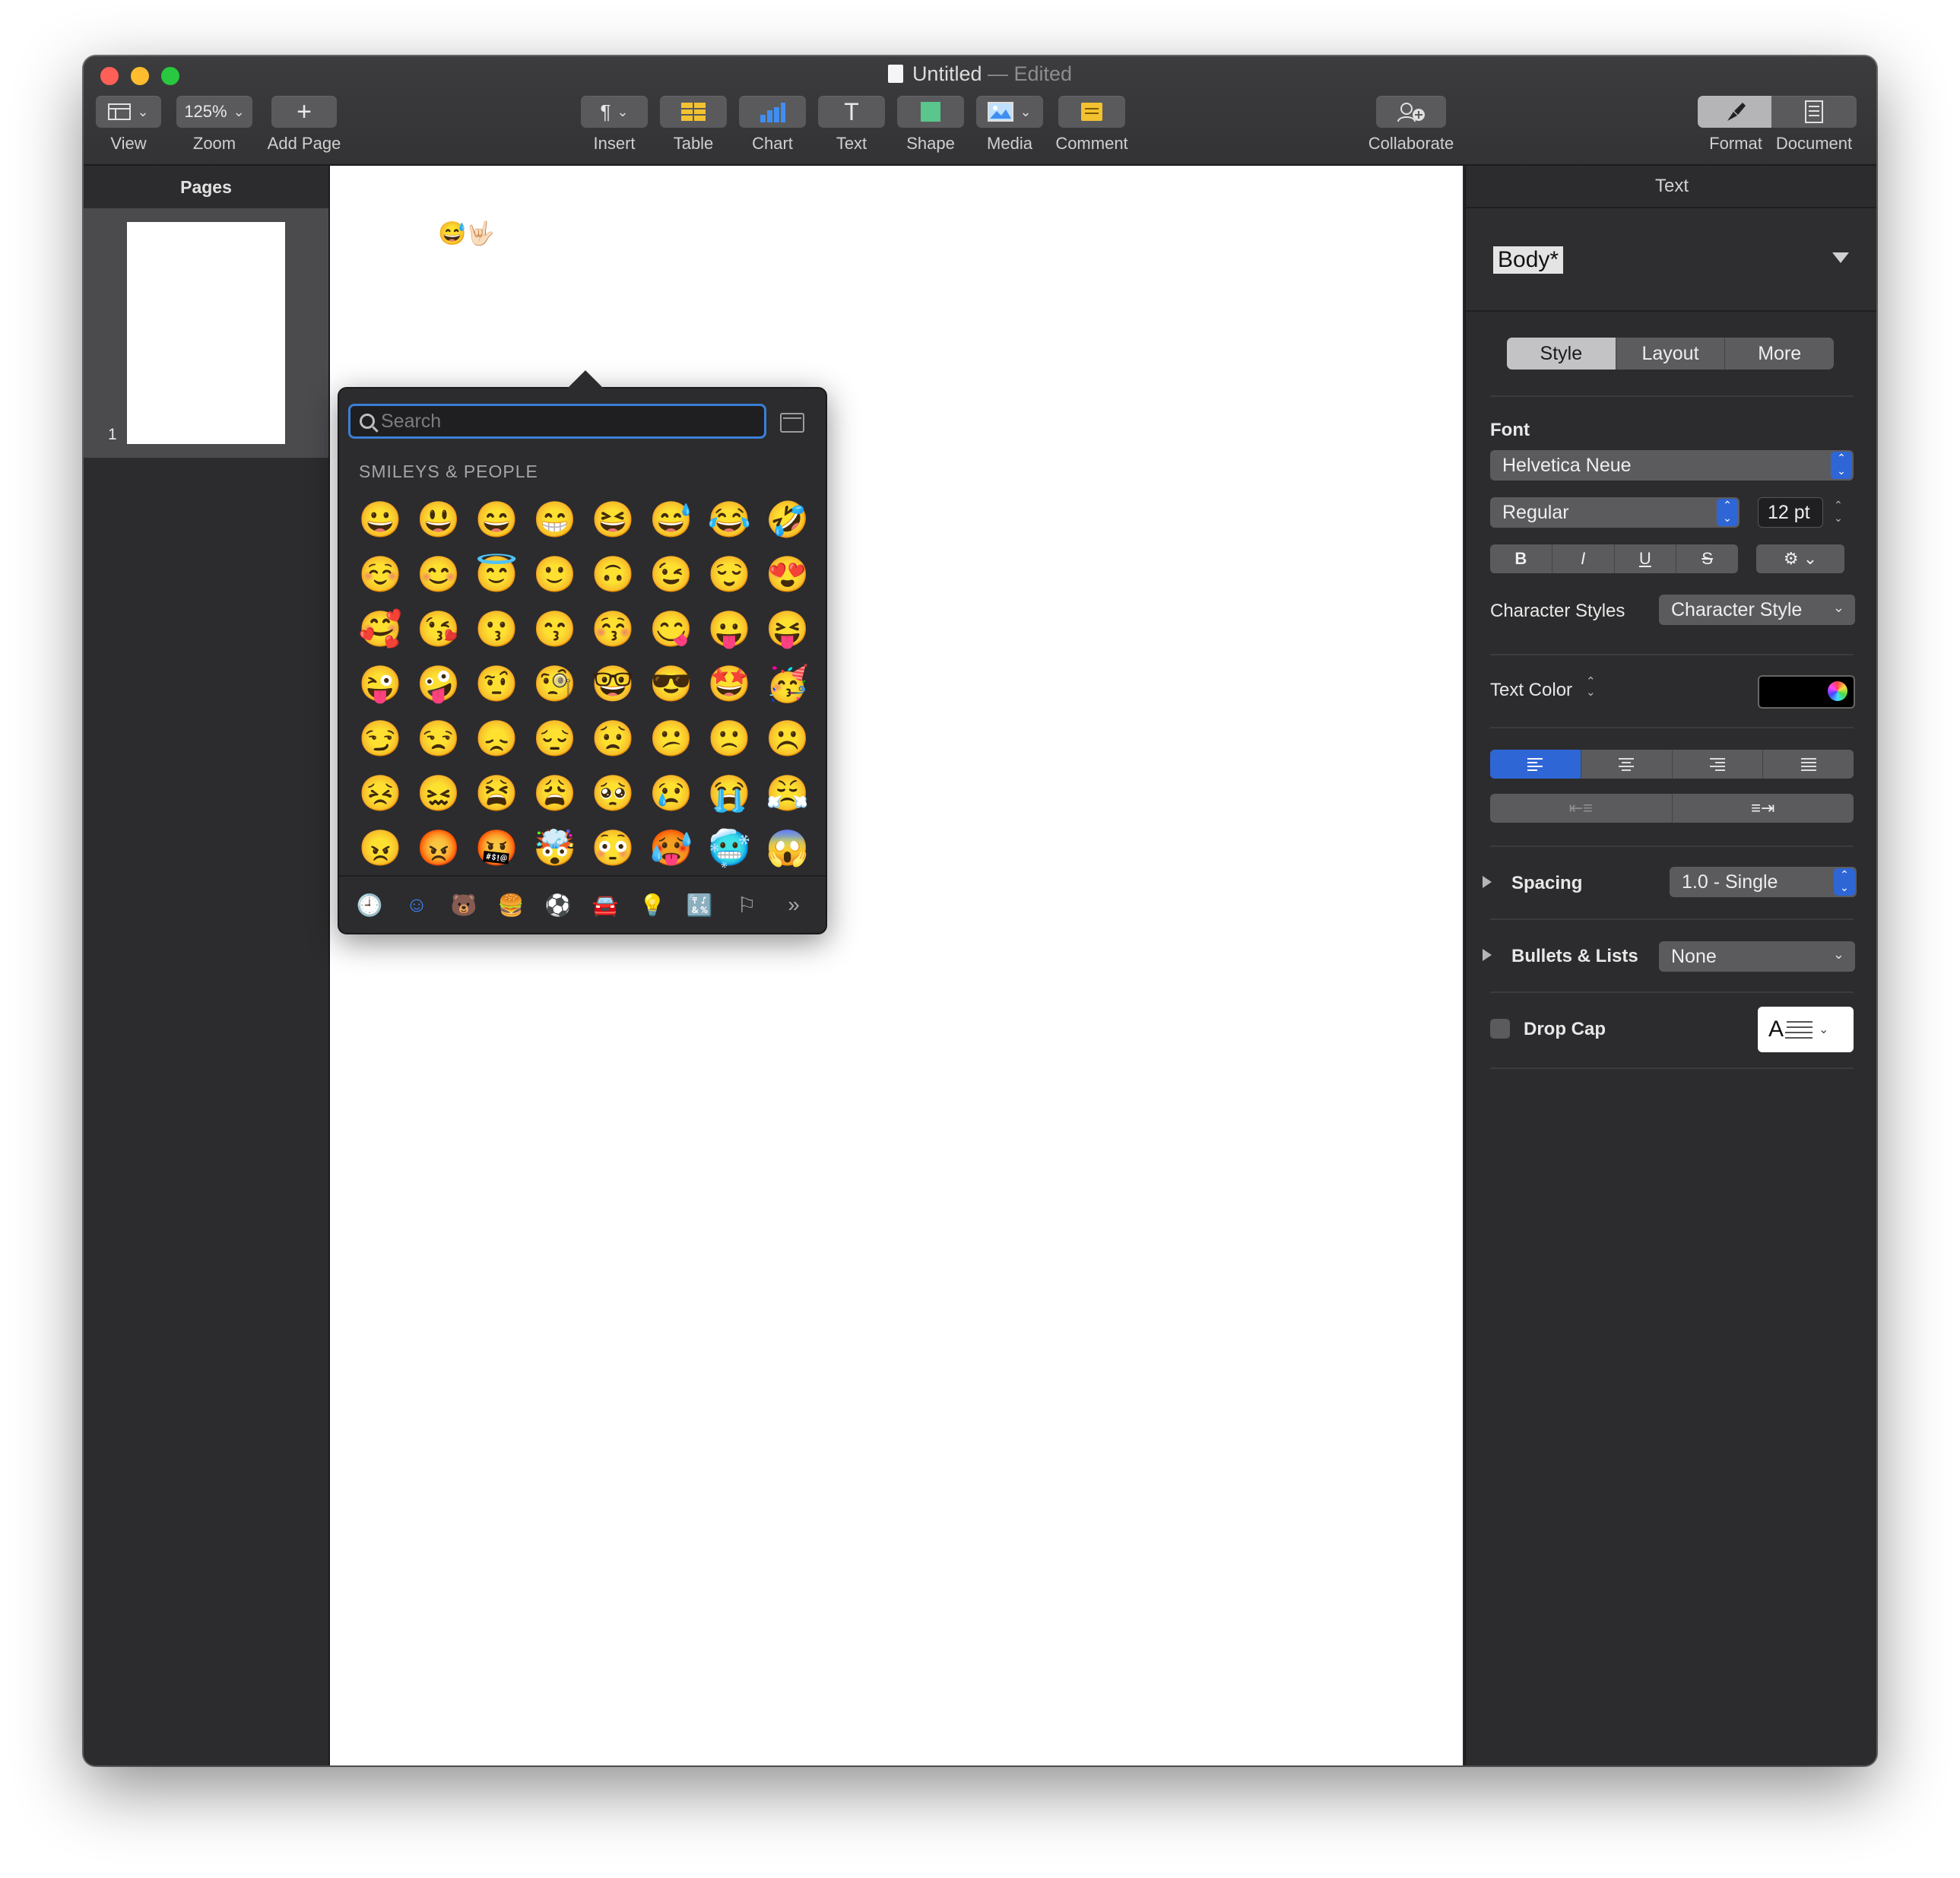 Image resolution: width=1960 pixels, height=1878 pixels. Describe the element at coordinates (699, 905) in the screenshot. I see `symbols-icon: 🔣` at that location.